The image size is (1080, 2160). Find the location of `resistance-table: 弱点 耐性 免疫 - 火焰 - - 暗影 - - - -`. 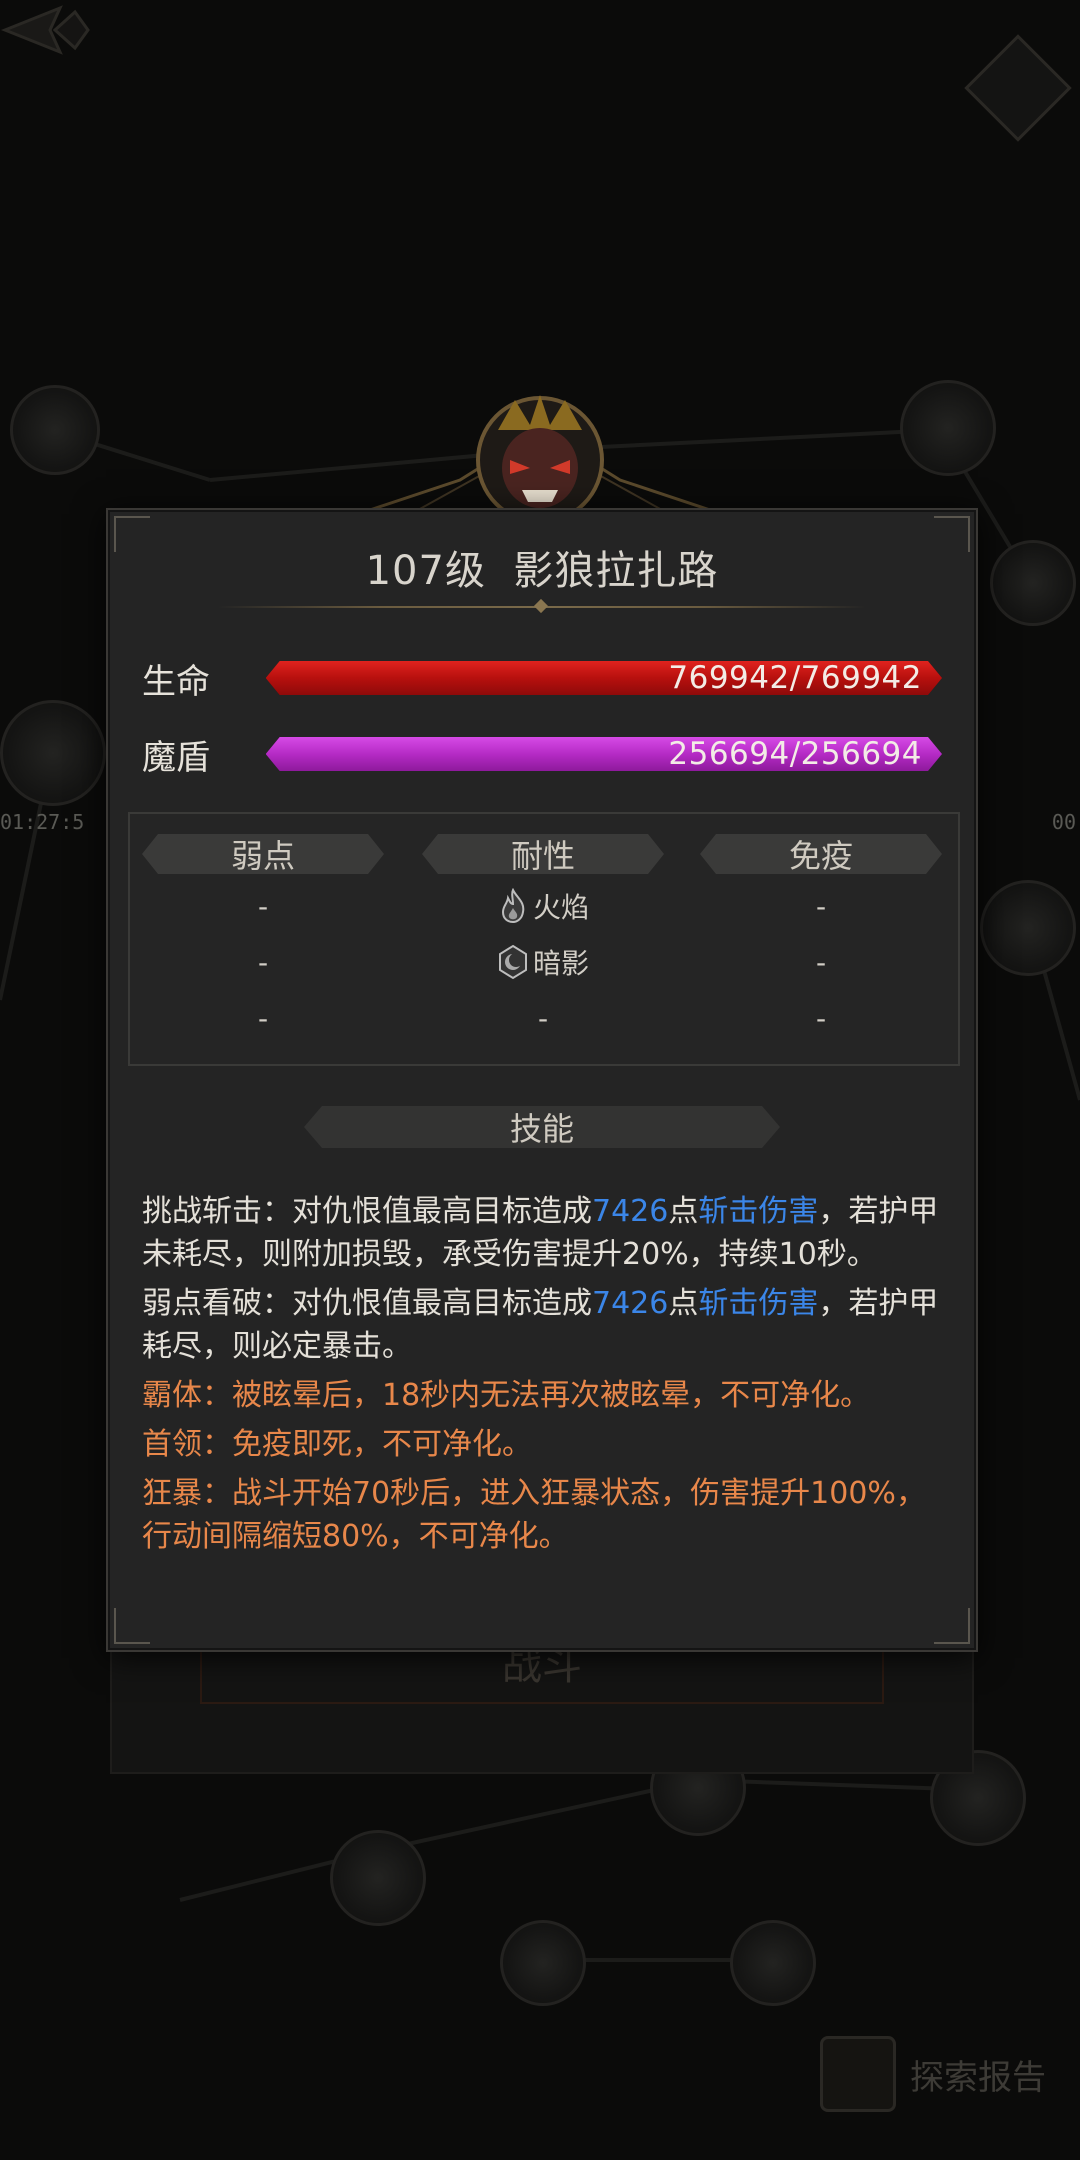

resistance-table: 弱点 耐性 免疫 - 火焰 - - 暗影 - - - - is located at coordinates (544, 939).